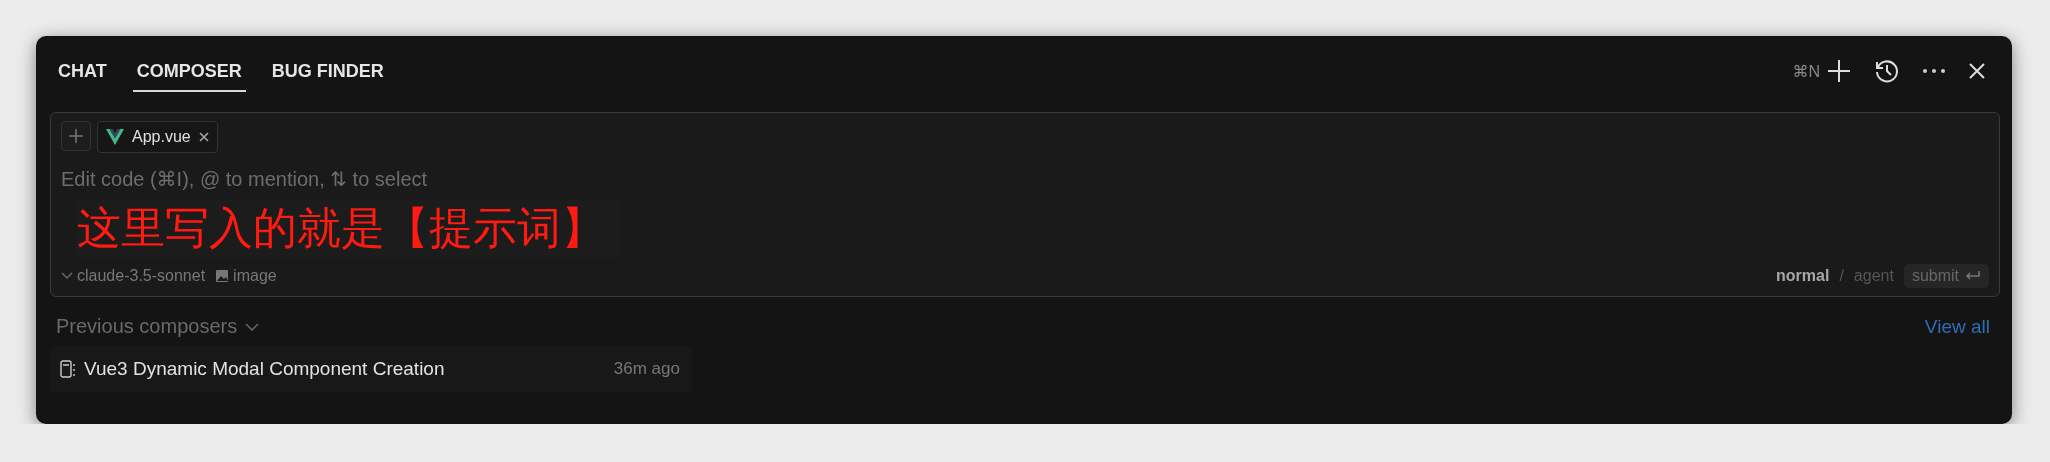  I want to click on timestamp: 36m ago, so click(646, 369).